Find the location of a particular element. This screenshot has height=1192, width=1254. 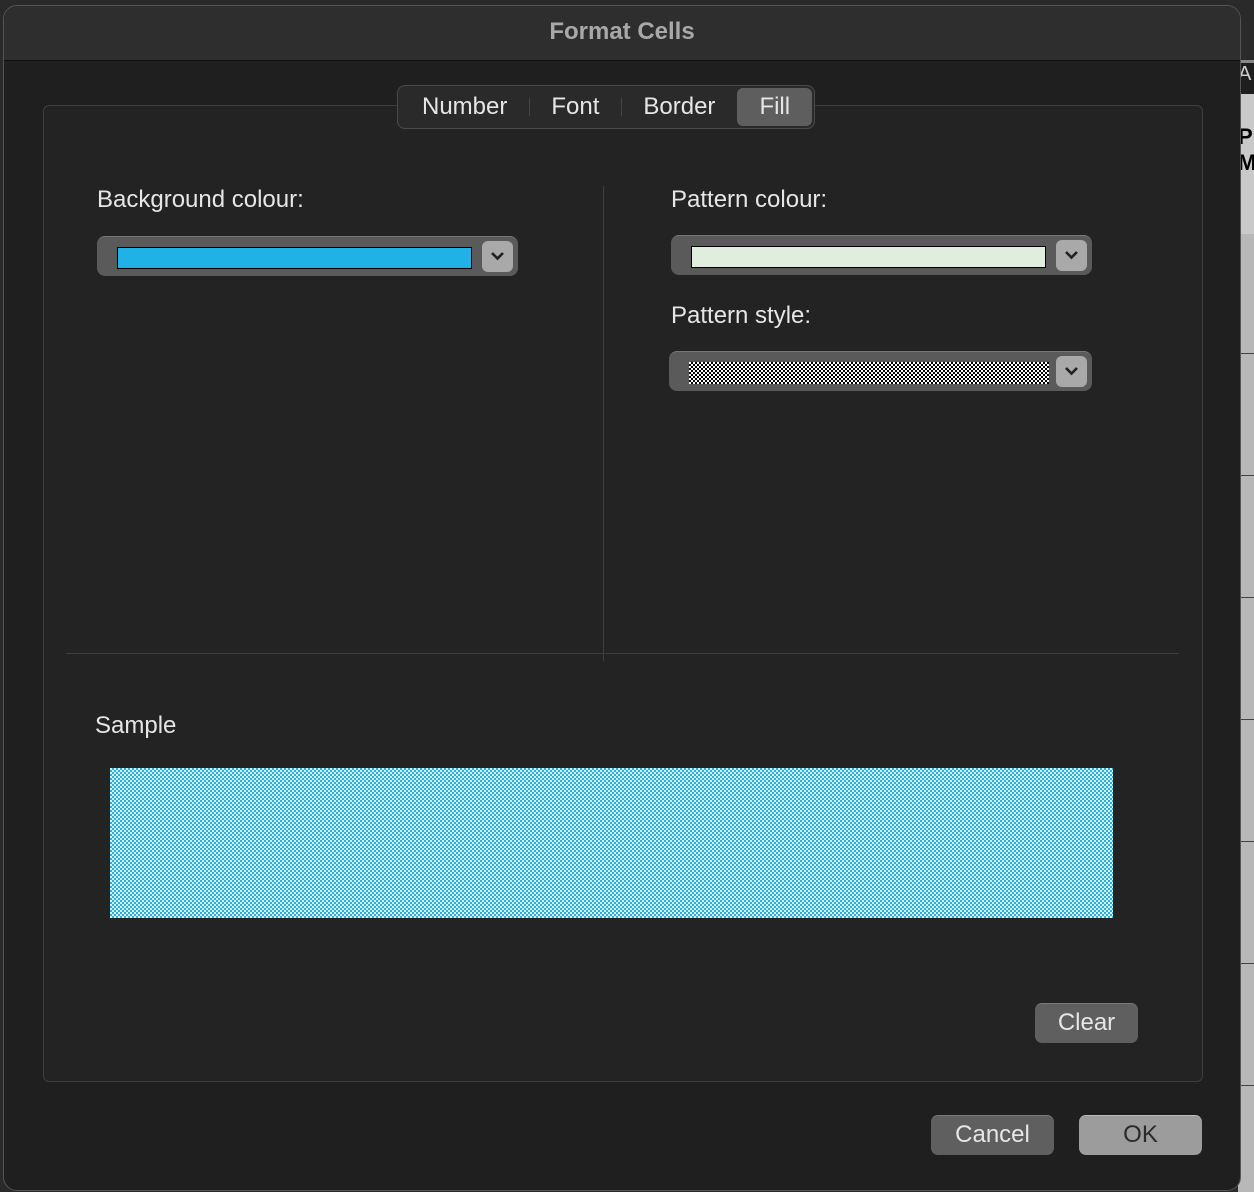

tab-number: Number is located at coordinates (464, 107).